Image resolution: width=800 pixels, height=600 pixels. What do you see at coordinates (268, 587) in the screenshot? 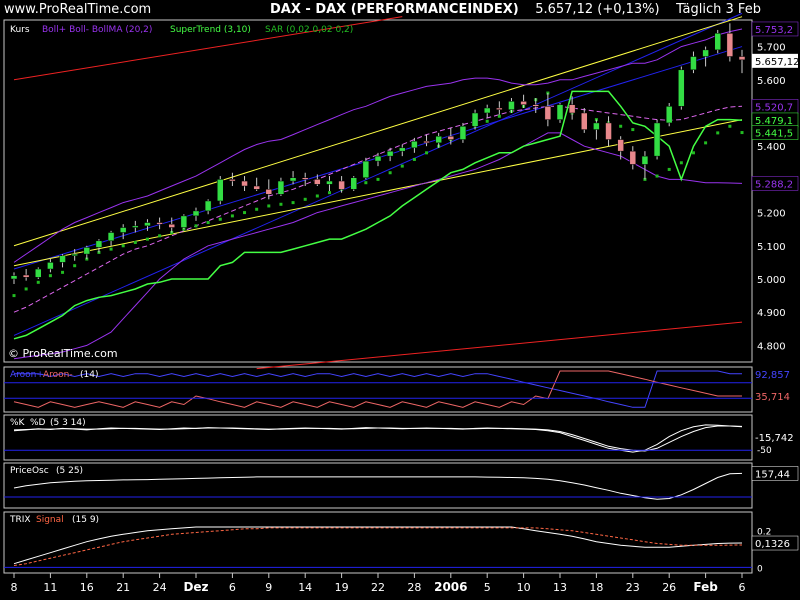
I see `x-axis-label: 9` at bounding box center [268, 587].